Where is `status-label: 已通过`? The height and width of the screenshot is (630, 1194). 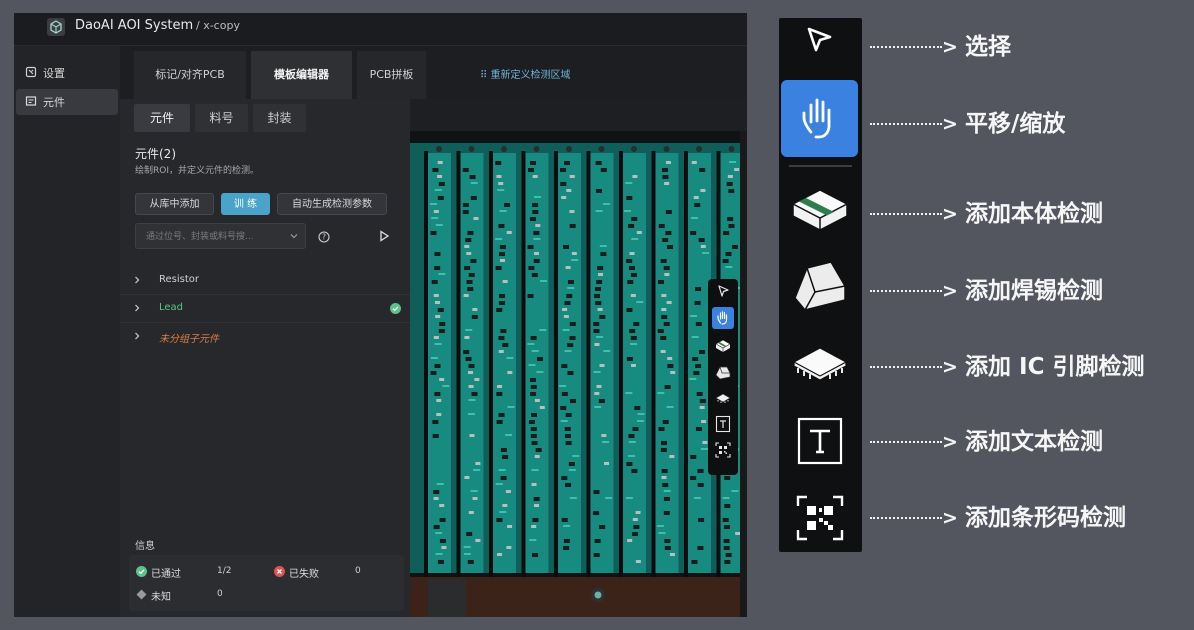 status-label: 已通过 is located at coordinates (166, 574).